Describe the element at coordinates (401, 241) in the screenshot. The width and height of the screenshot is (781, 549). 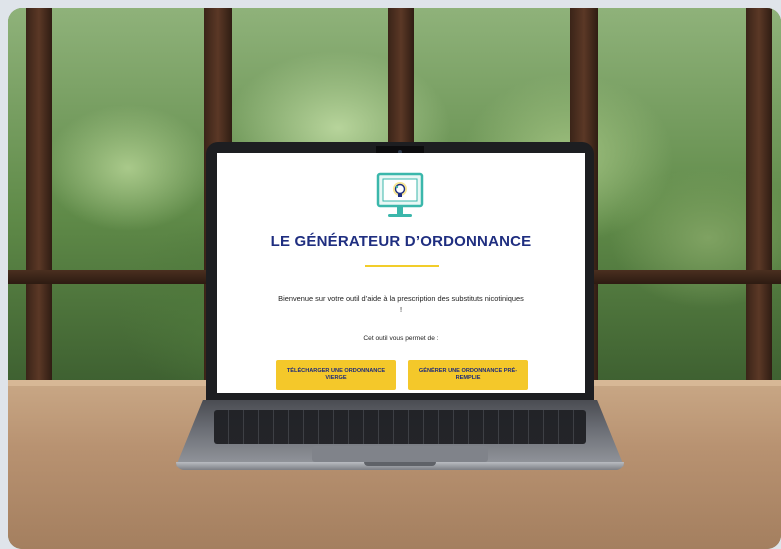
I see `page-title: LE GÉNÉRATEUR D’ORDONNANCE` at that location.